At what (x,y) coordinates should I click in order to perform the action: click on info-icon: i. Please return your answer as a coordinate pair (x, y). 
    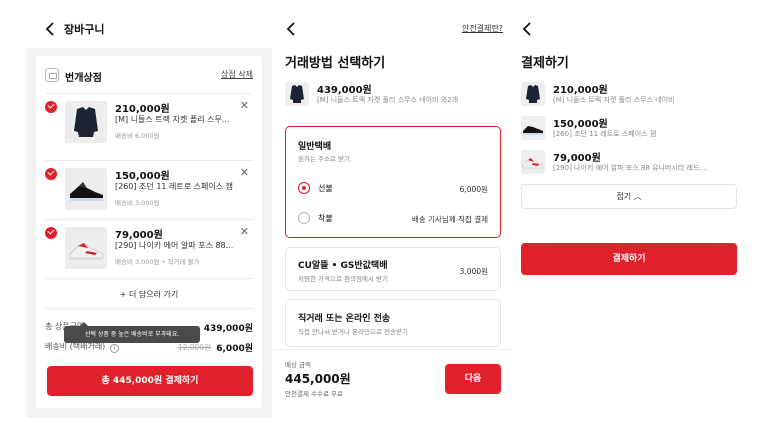
    Looking at the image, I should click on (114, 348).